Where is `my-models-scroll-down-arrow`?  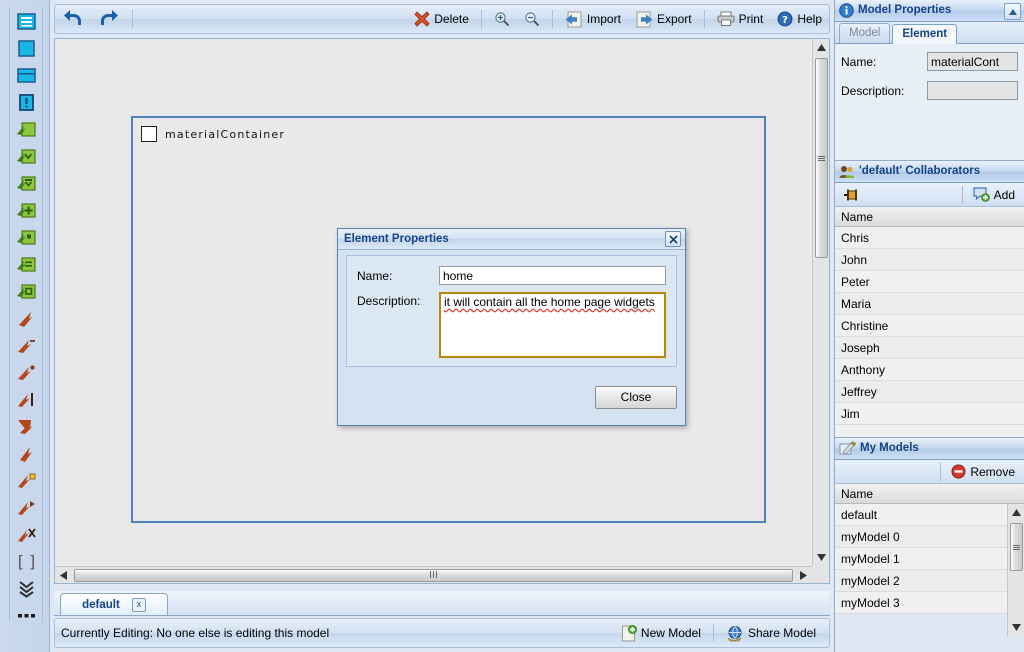
my-models-scroll-down-arrow is located at coordinates (1016, 627).